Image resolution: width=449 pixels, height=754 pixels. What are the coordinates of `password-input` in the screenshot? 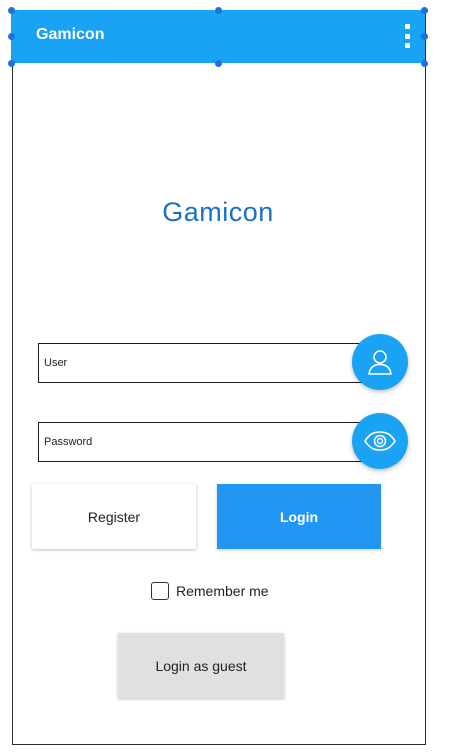 It's located at (201, 442).